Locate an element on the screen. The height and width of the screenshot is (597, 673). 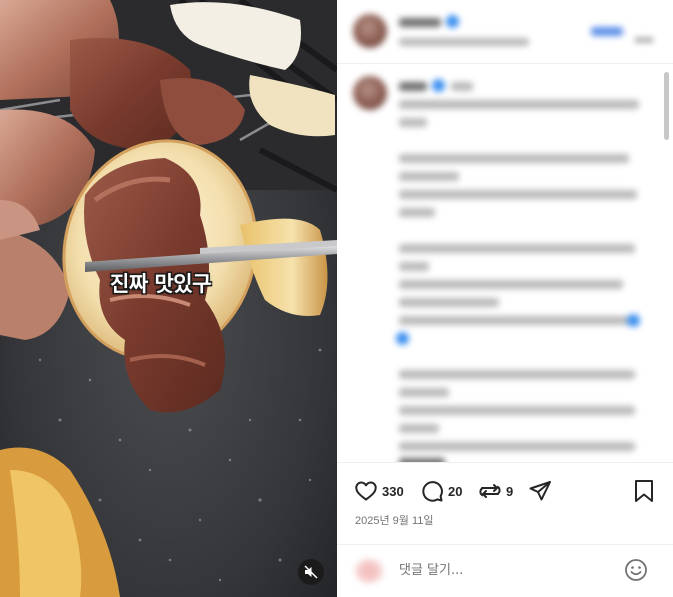
like-button: 330 is located at coordinates (379, 491).